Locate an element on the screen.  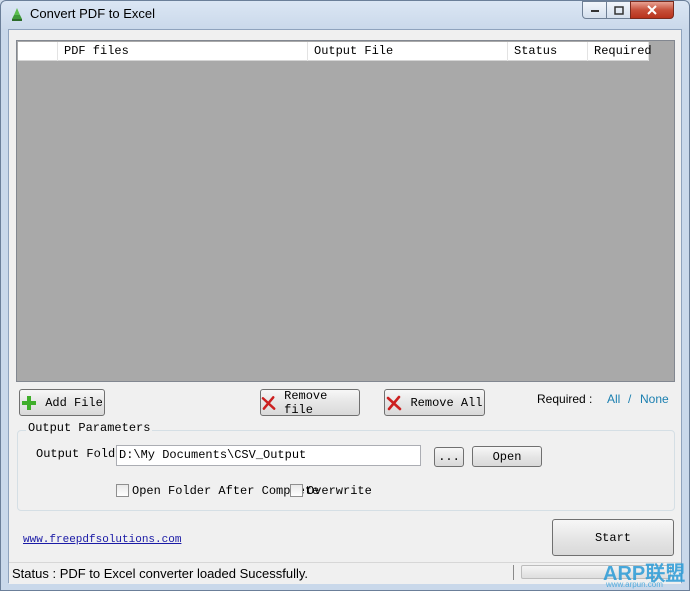
website-link: www.freepdfsolutions.com is located at coordinates (102, 540).